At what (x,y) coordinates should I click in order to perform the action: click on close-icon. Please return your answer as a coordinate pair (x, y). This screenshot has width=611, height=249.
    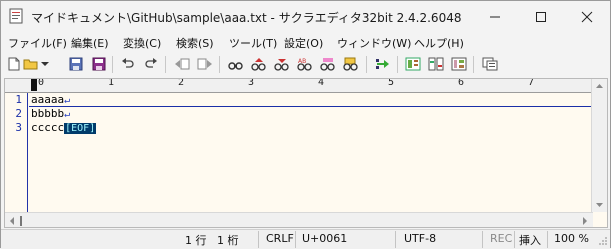
    Looking at the image, I should click on (587, 16).